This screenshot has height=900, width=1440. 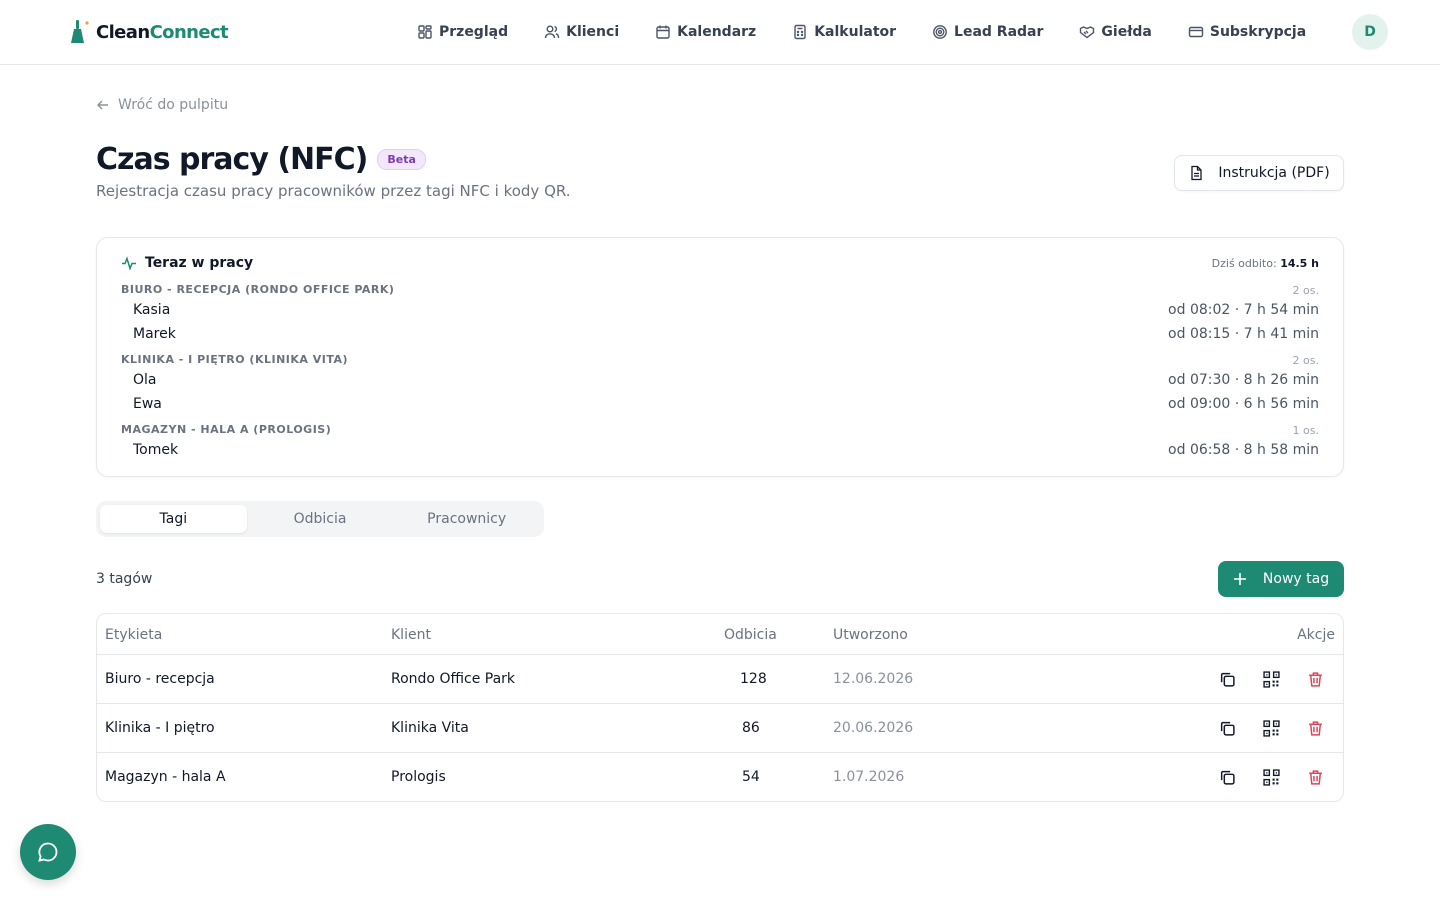 I want to click on nav-item-label: Subskrypcja, so click(x=1258, y=32).